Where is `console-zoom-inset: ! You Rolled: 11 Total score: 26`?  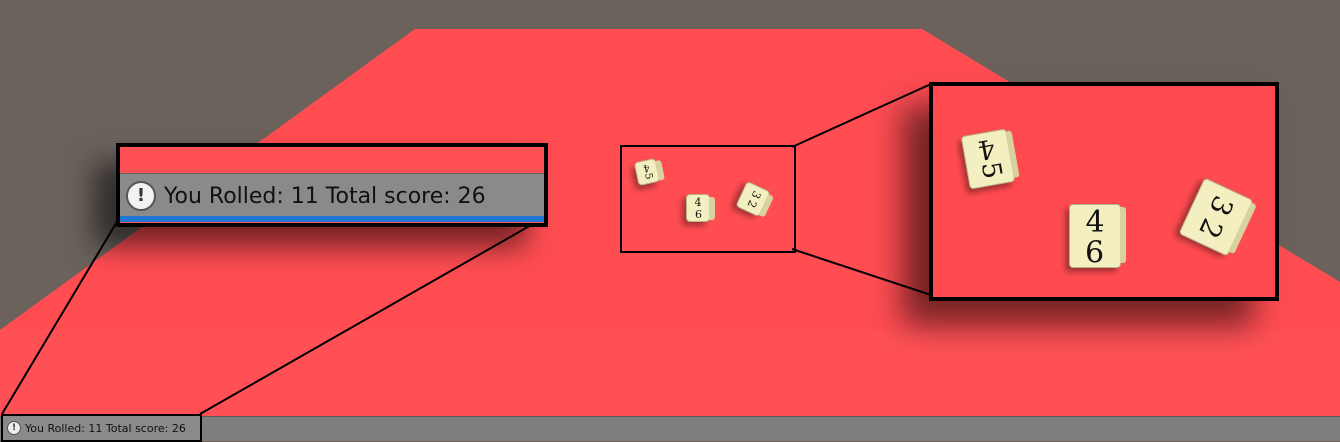 console-zoom-inset: ! You Rolled: 11 Total score: 26 is located at coordinates (332, 185).